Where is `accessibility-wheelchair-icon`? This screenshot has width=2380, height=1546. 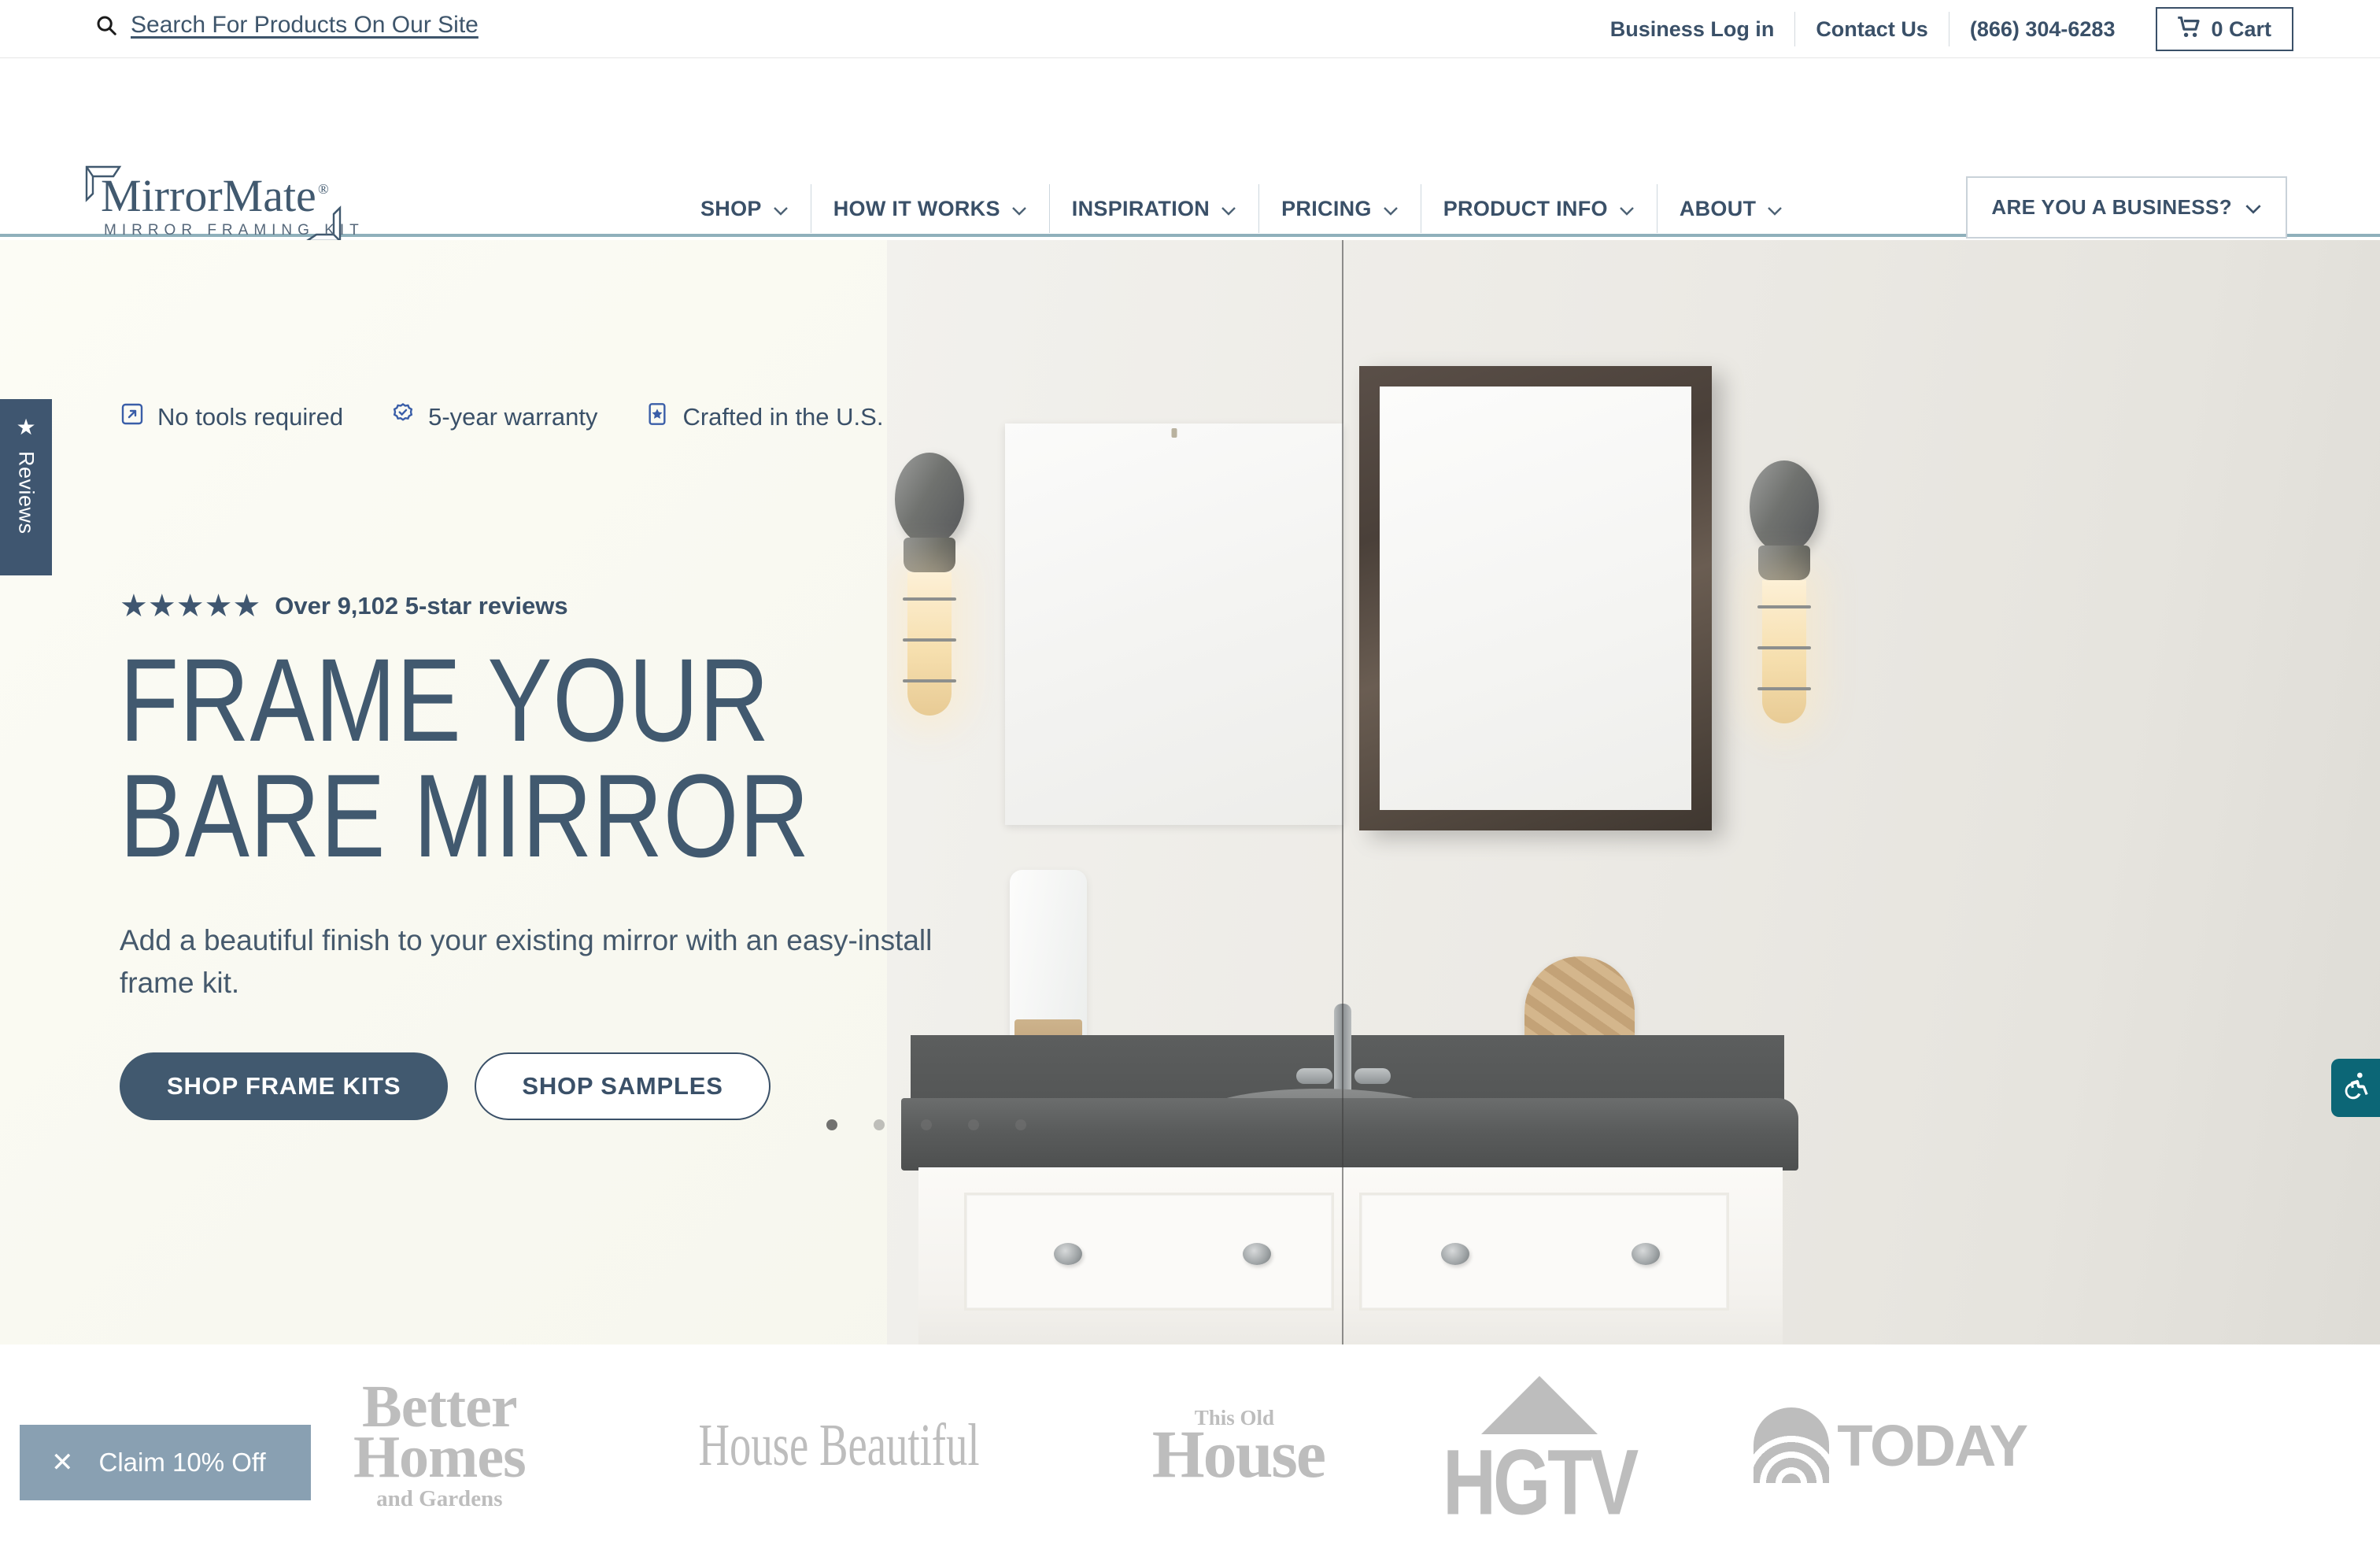 accessibility-wheelchair-icon is located at coordinates (2355, 1088).